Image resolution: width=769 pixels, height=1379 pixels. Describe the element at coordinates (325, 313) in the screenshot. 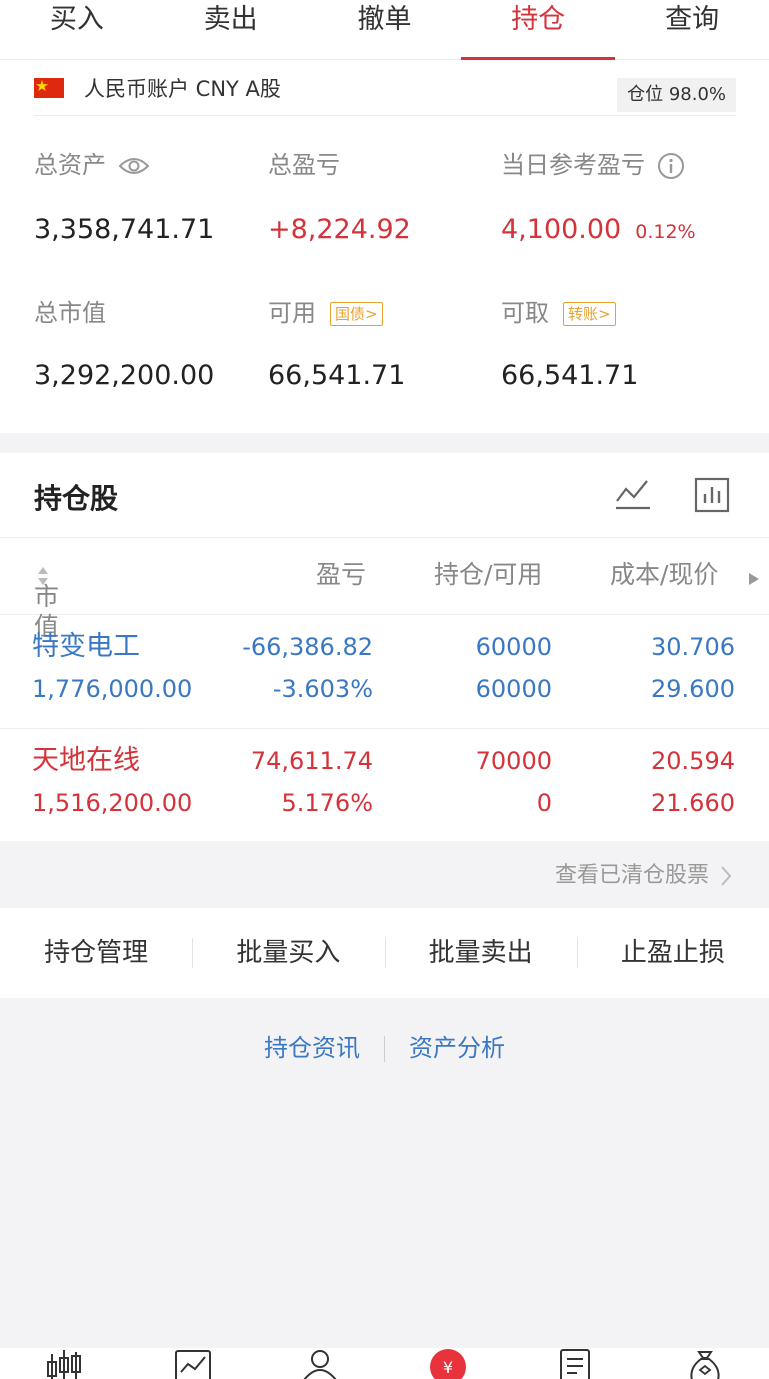

I see `available-label: 可用 国债>` at that location.